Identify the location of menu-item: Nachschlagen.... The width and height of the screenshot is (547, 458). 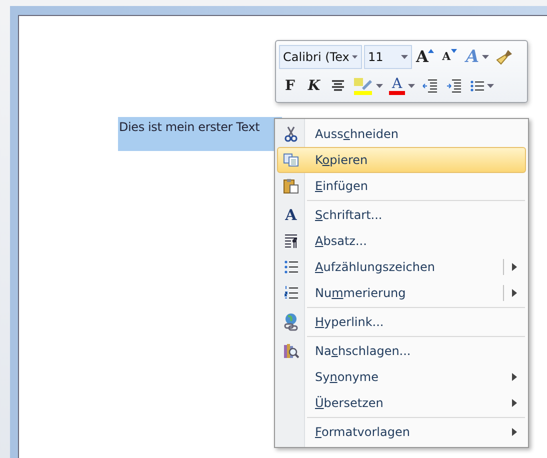
(401, 351).